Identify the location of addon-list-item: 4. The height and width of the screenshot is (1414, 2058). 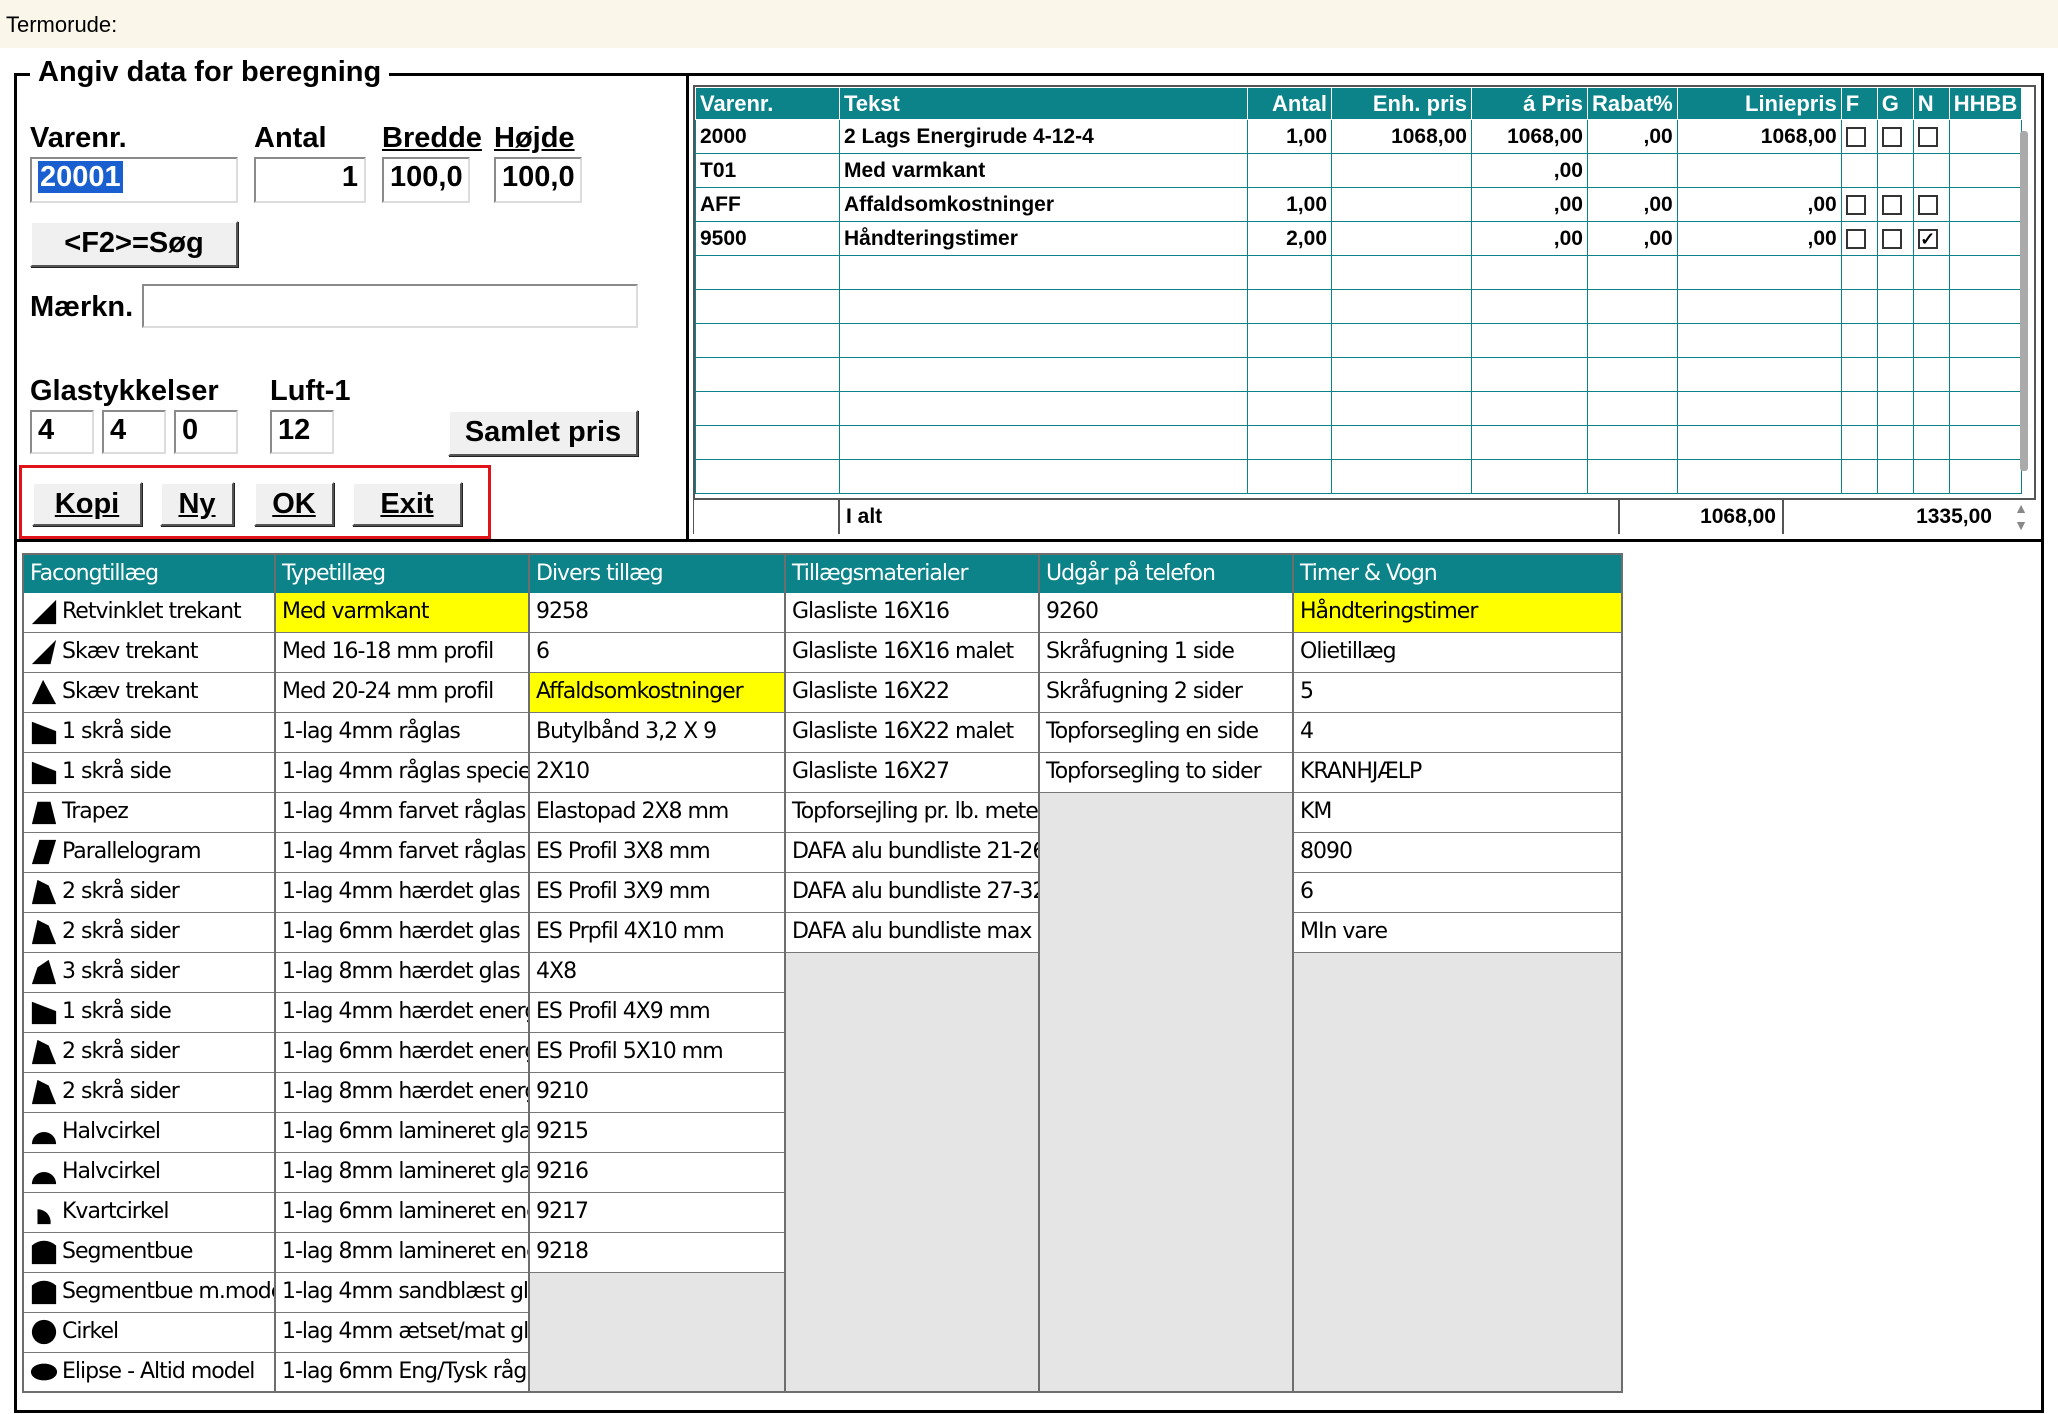
(1458, 733).